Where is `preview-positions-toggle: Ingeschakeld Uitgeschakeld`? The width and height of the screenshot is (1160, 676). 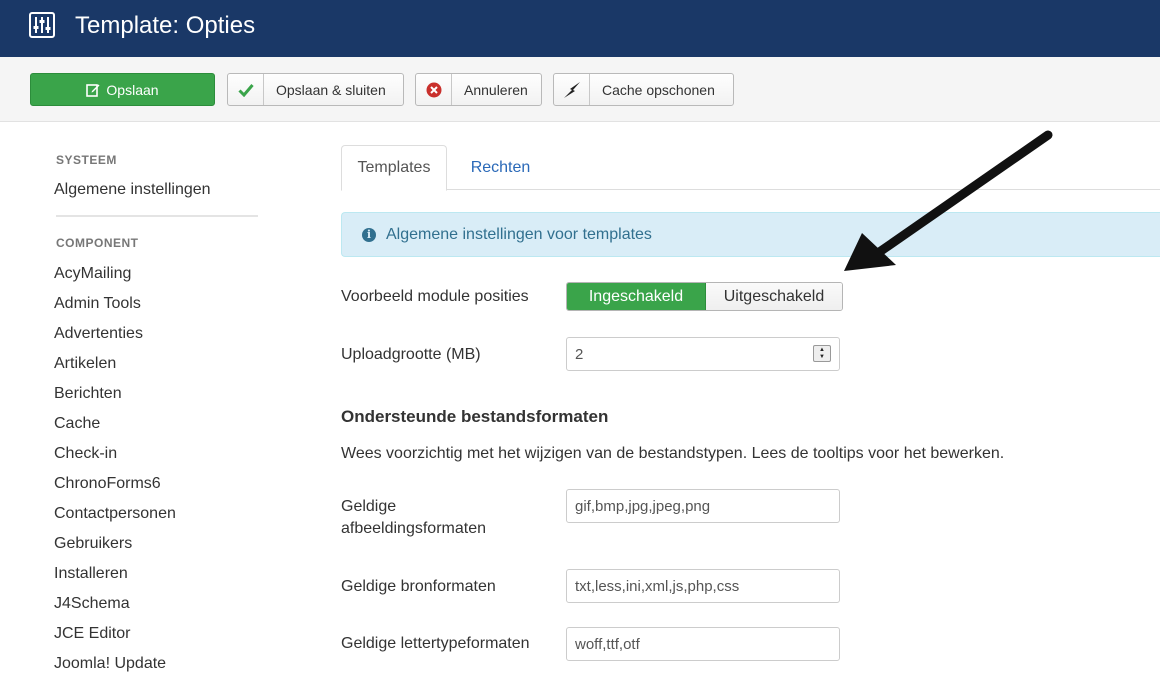
preview-positions-toggle: Ingeschakeld Uitgeschakeld is located at coordinates (704, 296).